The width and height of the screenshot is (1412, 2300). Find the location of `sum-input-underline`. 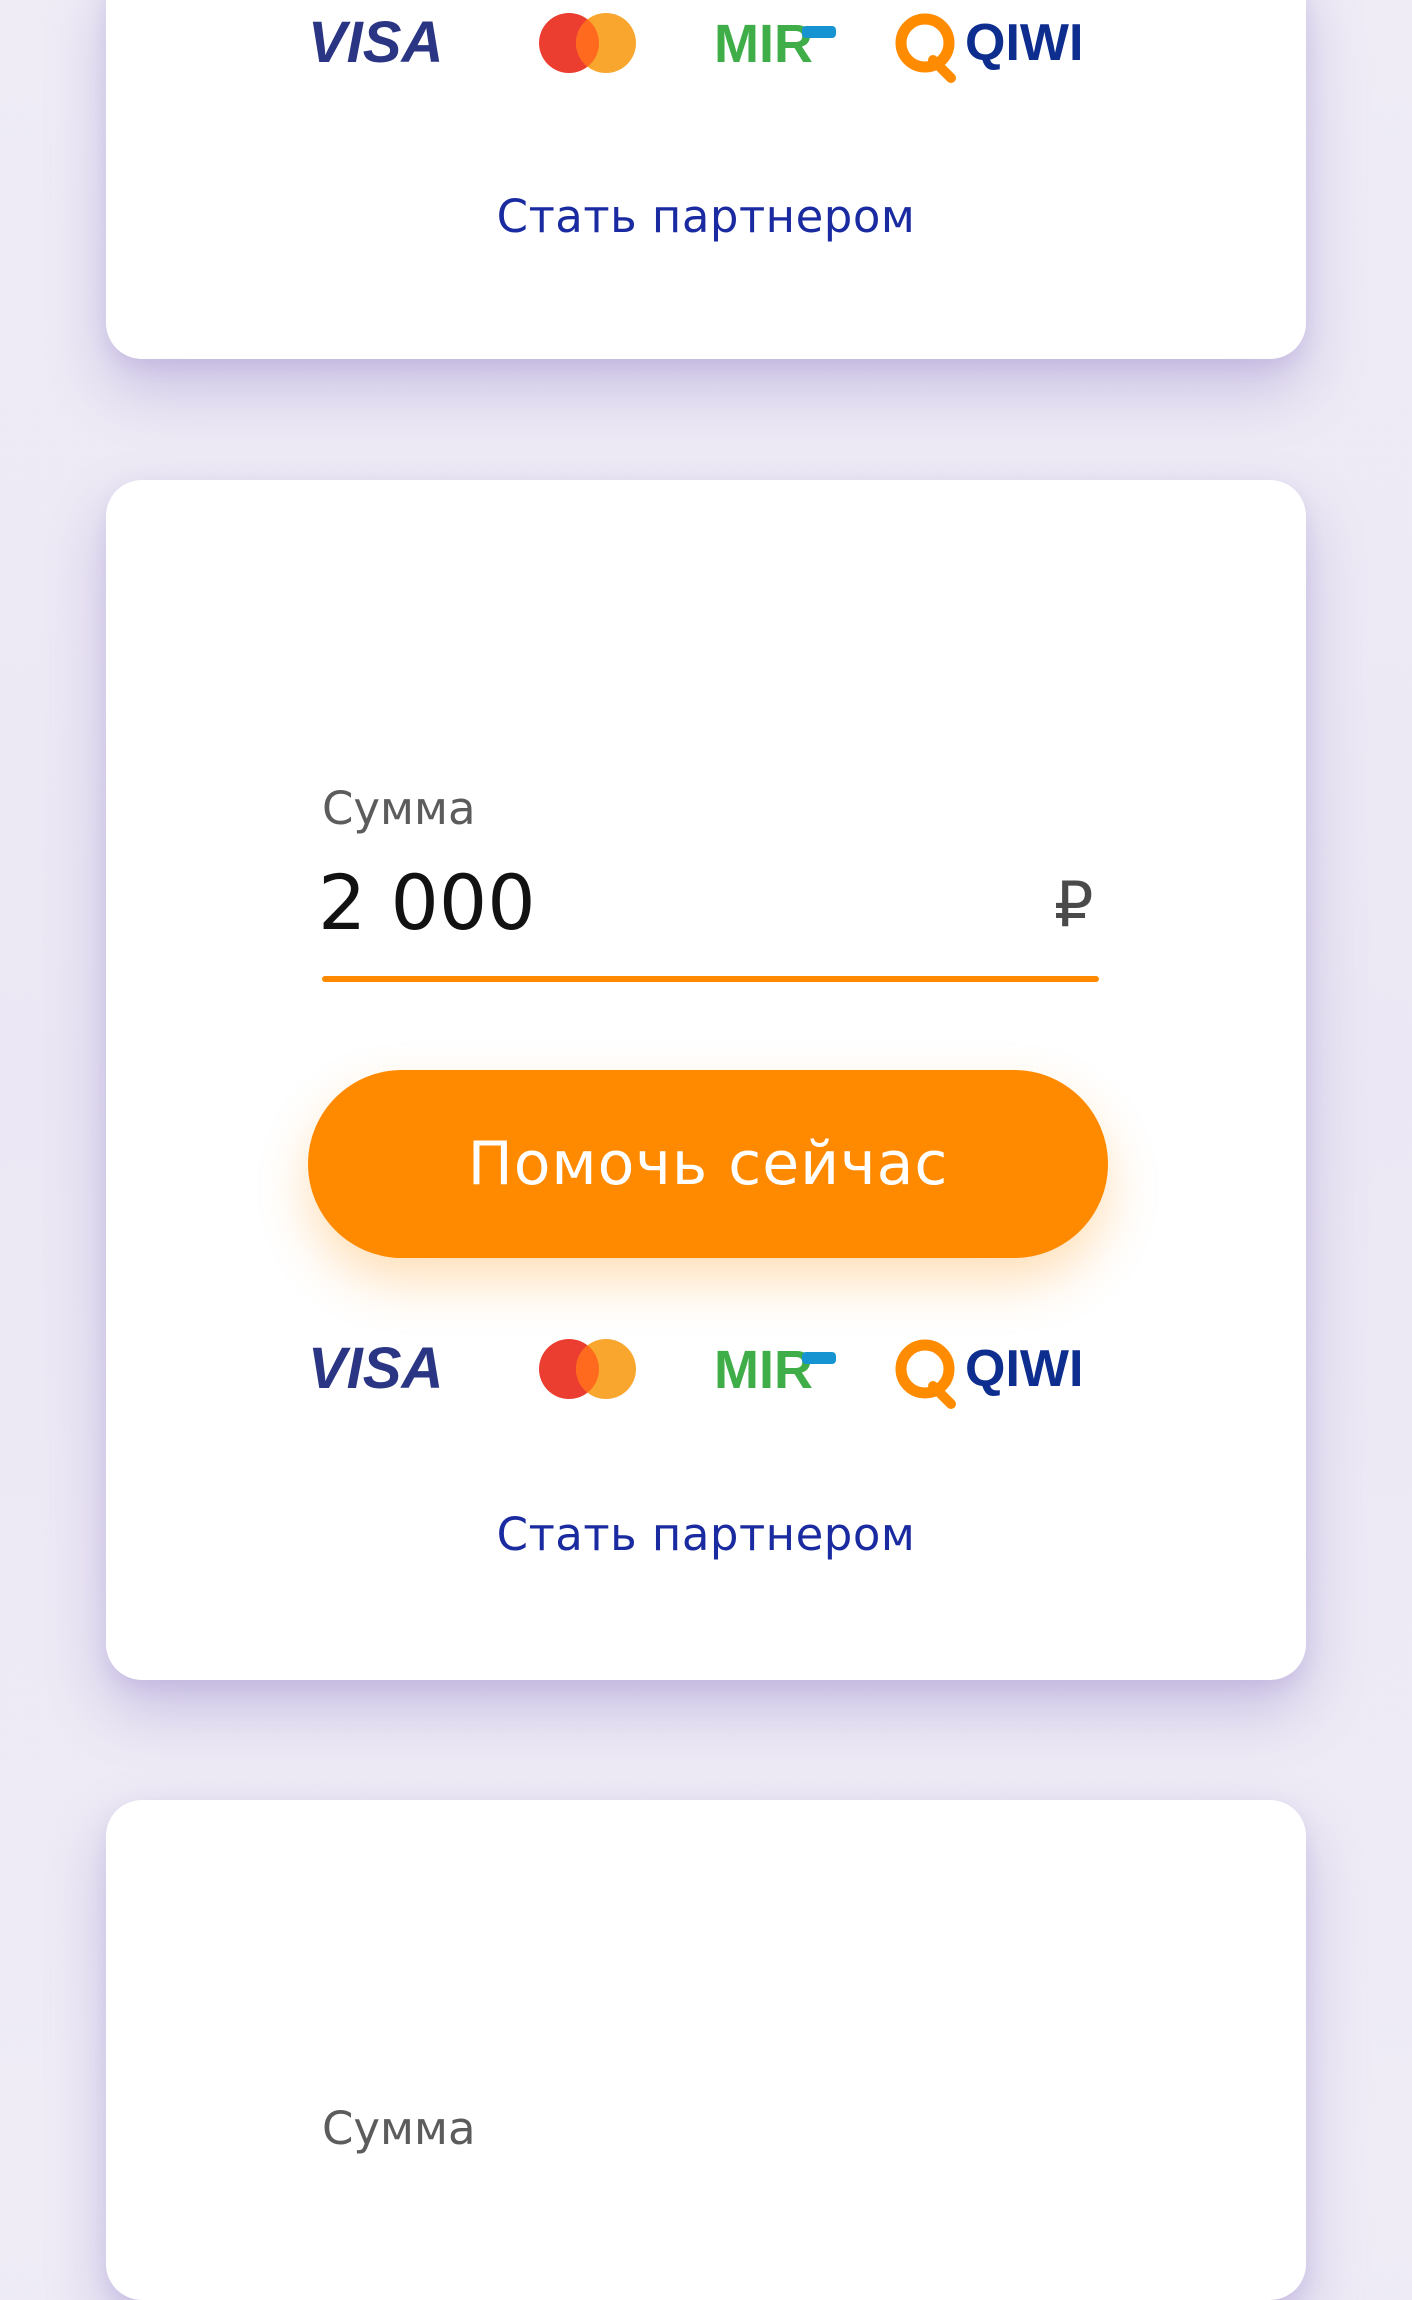

sum-input-underline is located at coordinates (710, 979).